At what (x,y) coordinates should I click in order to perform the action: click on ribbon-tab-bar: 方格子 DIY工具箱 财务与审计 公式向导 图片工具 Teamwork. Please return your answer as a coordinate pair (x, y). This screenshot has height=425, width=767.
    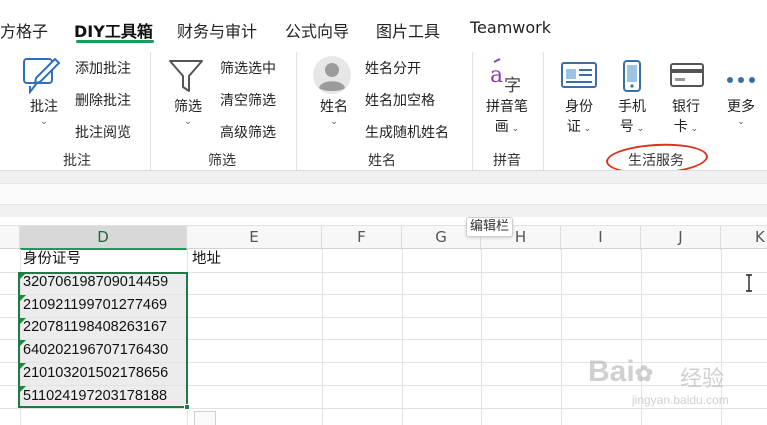
    Looking at the image, I should click on (383, 22).